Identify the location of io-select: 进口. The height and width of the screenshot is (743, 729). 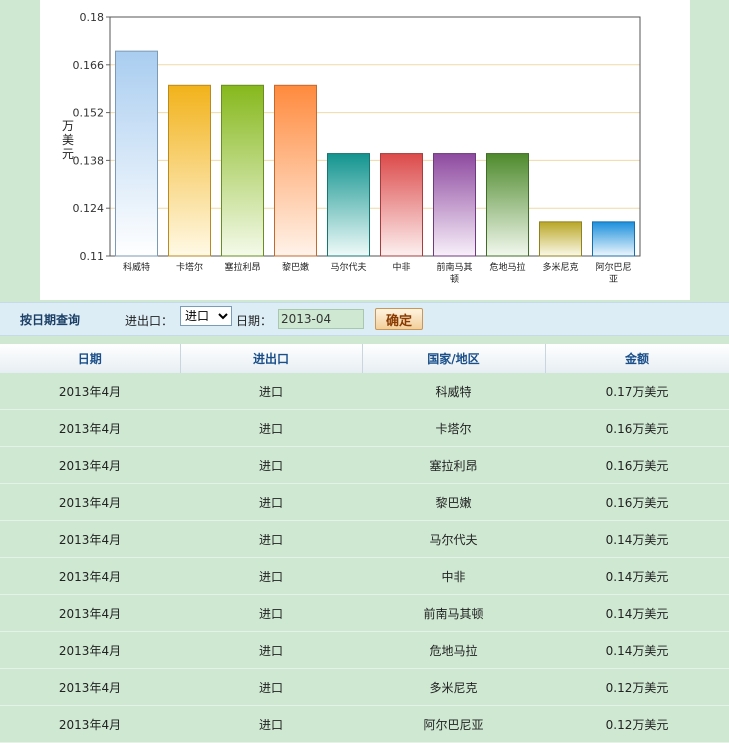
(206, 316).